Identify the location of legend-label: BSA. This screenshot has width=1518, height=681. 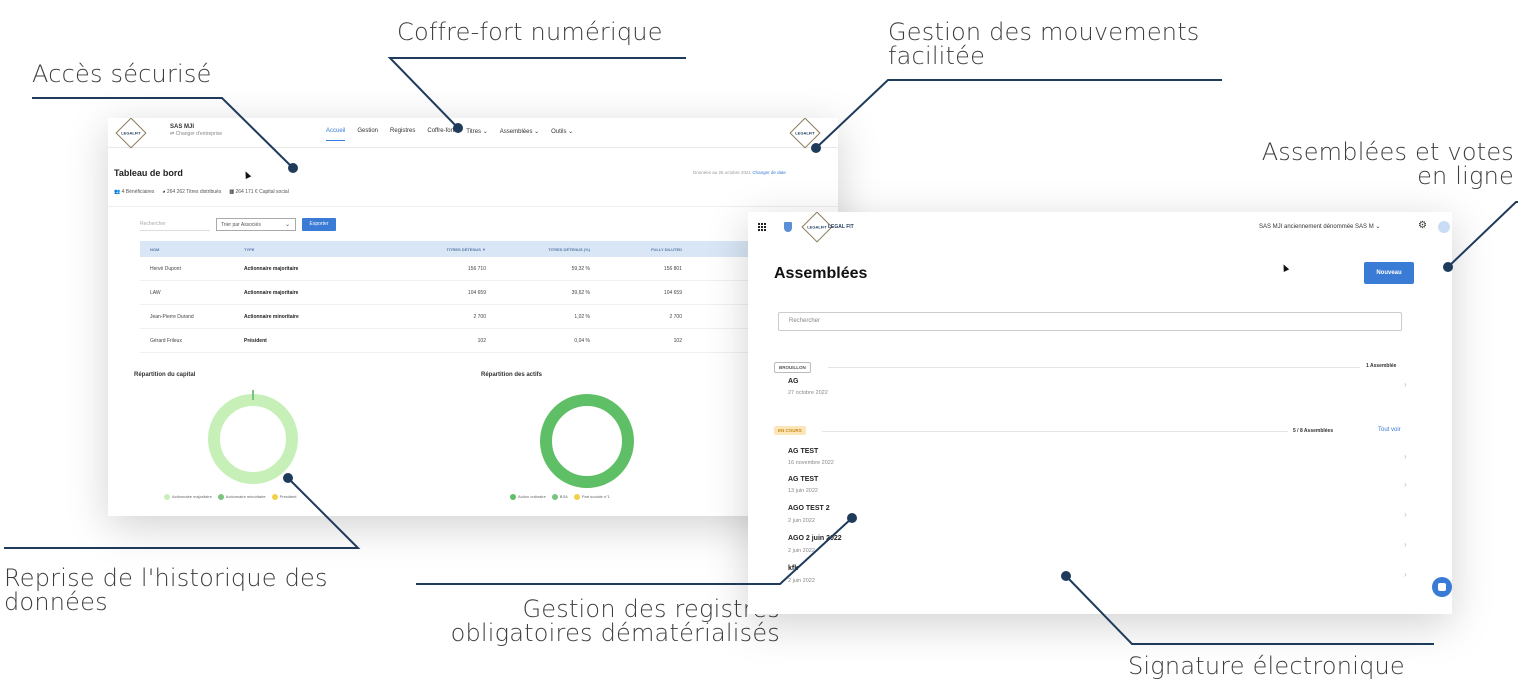
(563, 497).